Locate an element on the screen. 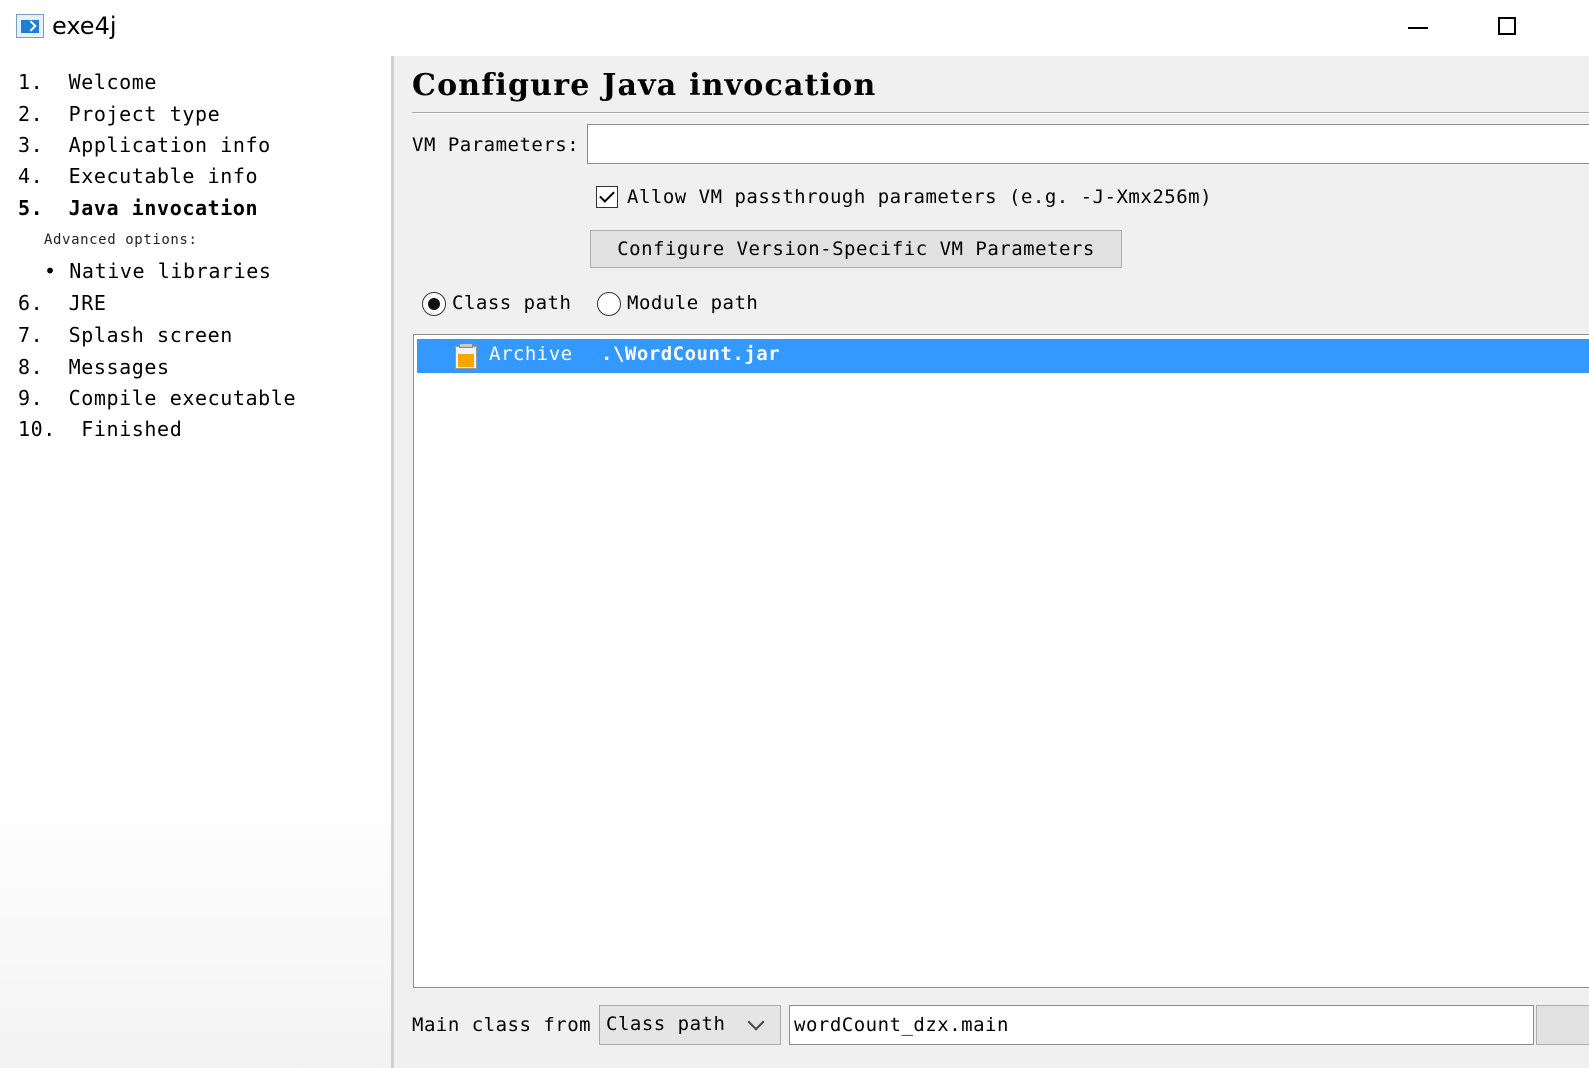  nav-step-java-invocation: 5. Java invocation is located at coordinates (138, 208).